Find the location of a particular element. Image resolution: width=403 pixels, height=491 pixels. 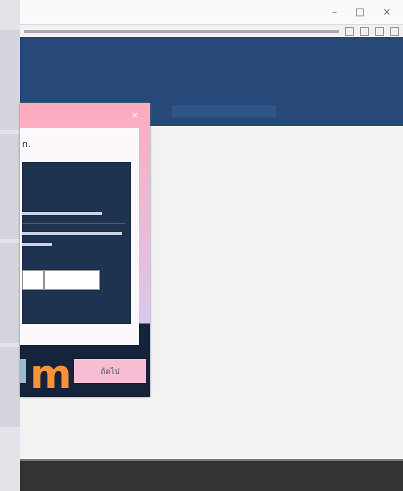

next-button: ถัดไป is located at coordinates (110, 371).